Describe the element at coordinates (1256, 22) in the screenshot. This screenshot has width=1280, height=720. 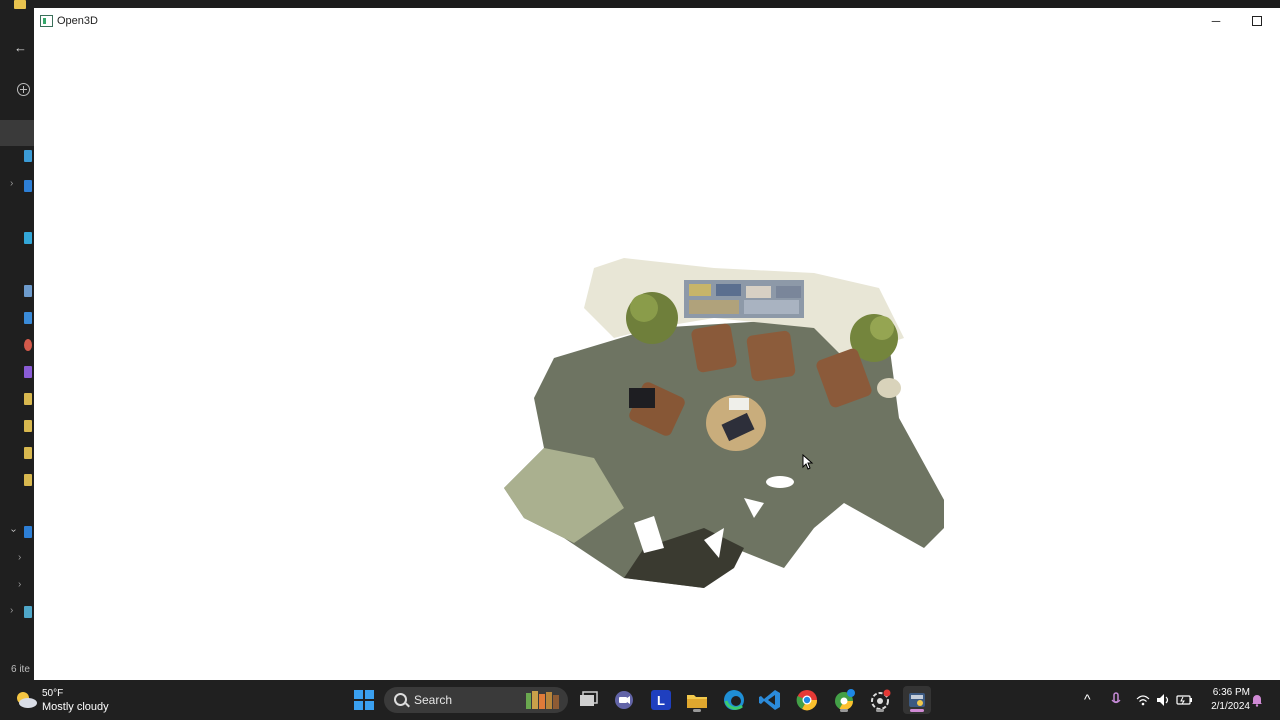
I see `maximize-button` at that location.